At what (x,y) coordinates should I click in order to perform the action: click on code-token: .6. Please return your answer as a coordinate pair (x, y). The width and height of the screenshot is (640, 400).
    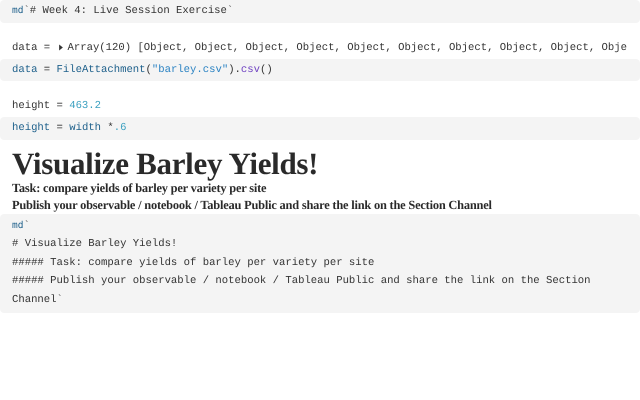
    Looking at the image, I should click on (120, 128).